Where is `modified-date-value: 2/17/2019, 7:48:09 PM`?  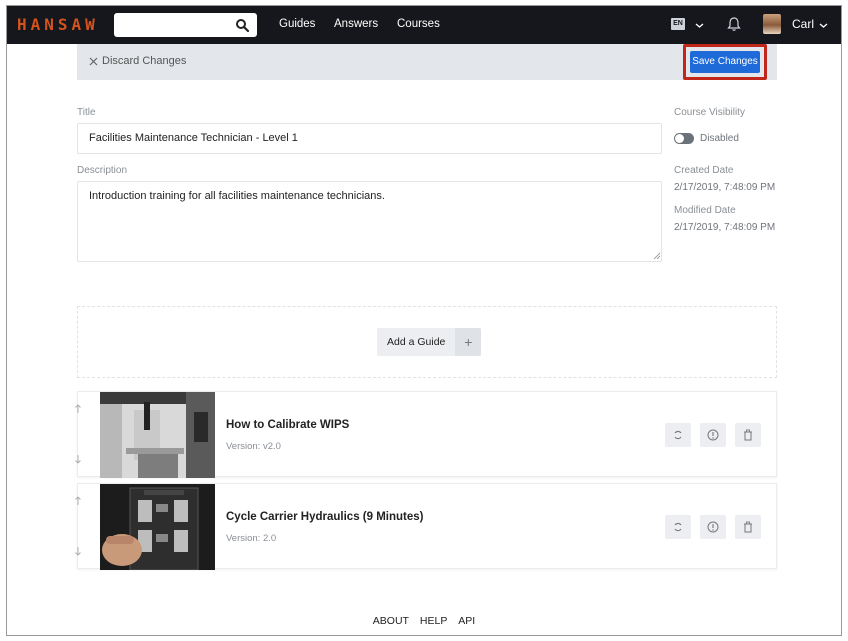
modified-date-value: 2/17/2019, 7:48:09 PM is located at coordinates (725, 227).